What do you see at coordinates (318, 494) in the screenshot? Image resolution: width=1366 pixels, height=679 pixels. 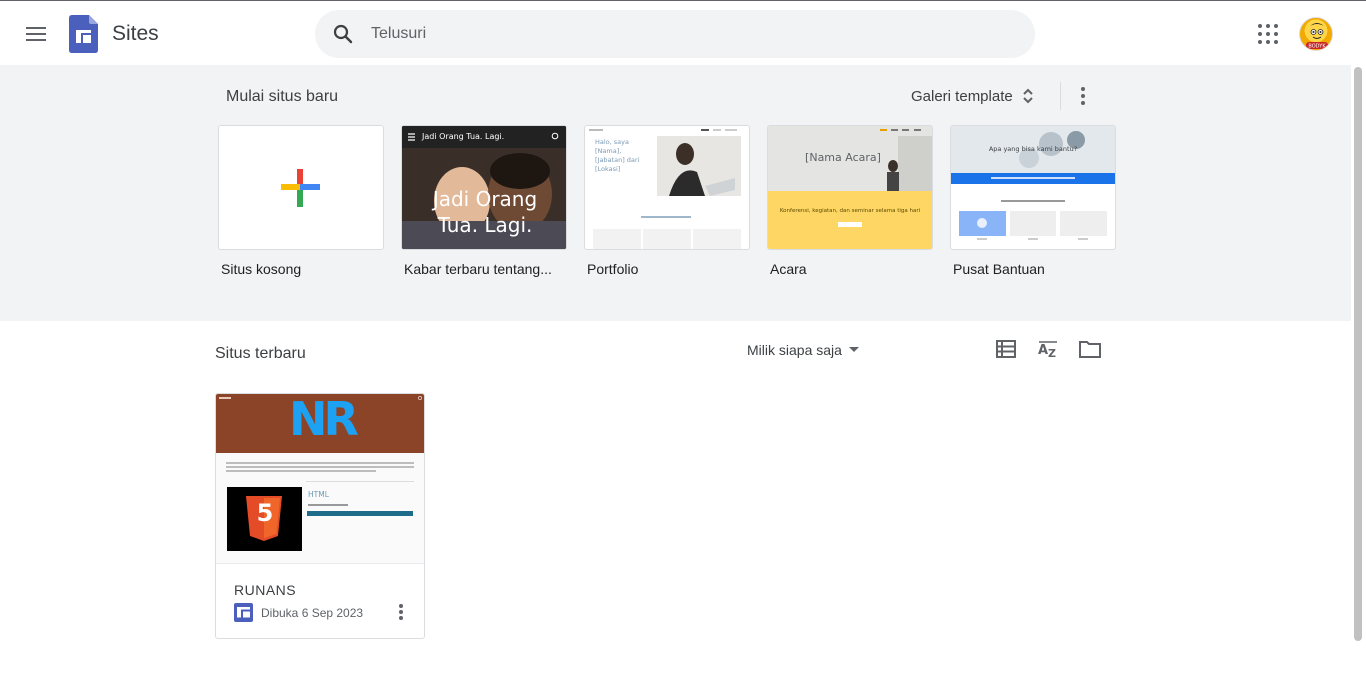 I see `site-thumb-section: HTML` at bounding box center [318, 494].